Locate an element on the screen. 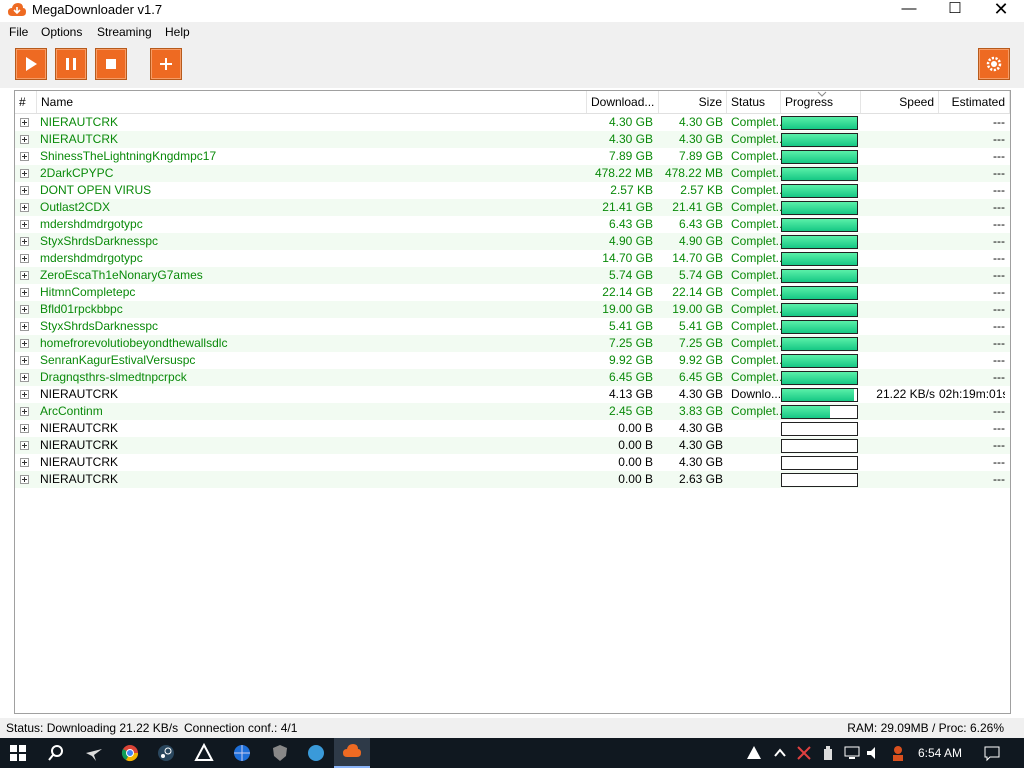 The width and height of the screenshot is (1024, 768). cloud-download-icon is located at coordinates (352, 750).